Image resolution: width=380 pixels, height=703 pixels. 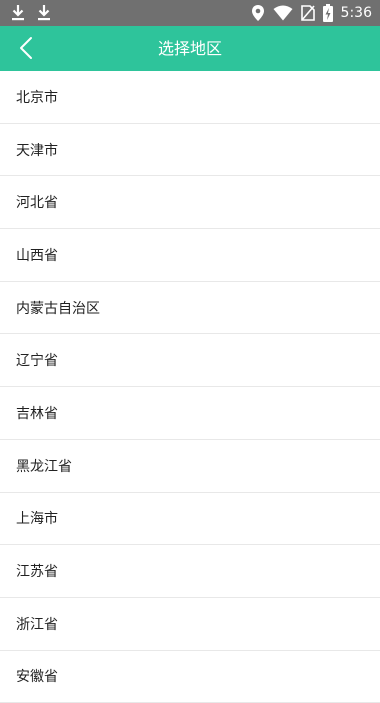 What do you see at coordinates (283, 13) in the screenshot?
I see `wifi-icon` at bounding box center [283, 13].